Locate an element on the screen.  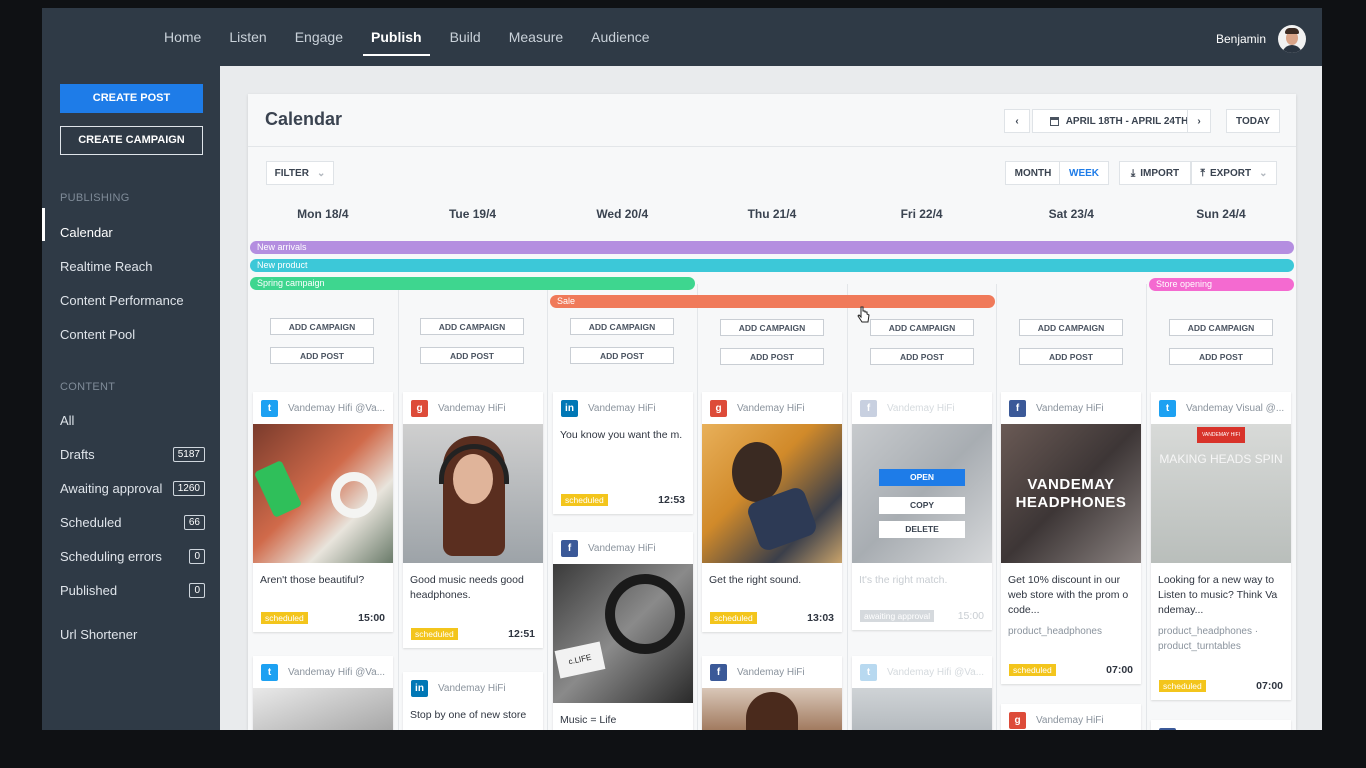
sidebar-item-published: Published 0 is located at coordinates (132, 590).